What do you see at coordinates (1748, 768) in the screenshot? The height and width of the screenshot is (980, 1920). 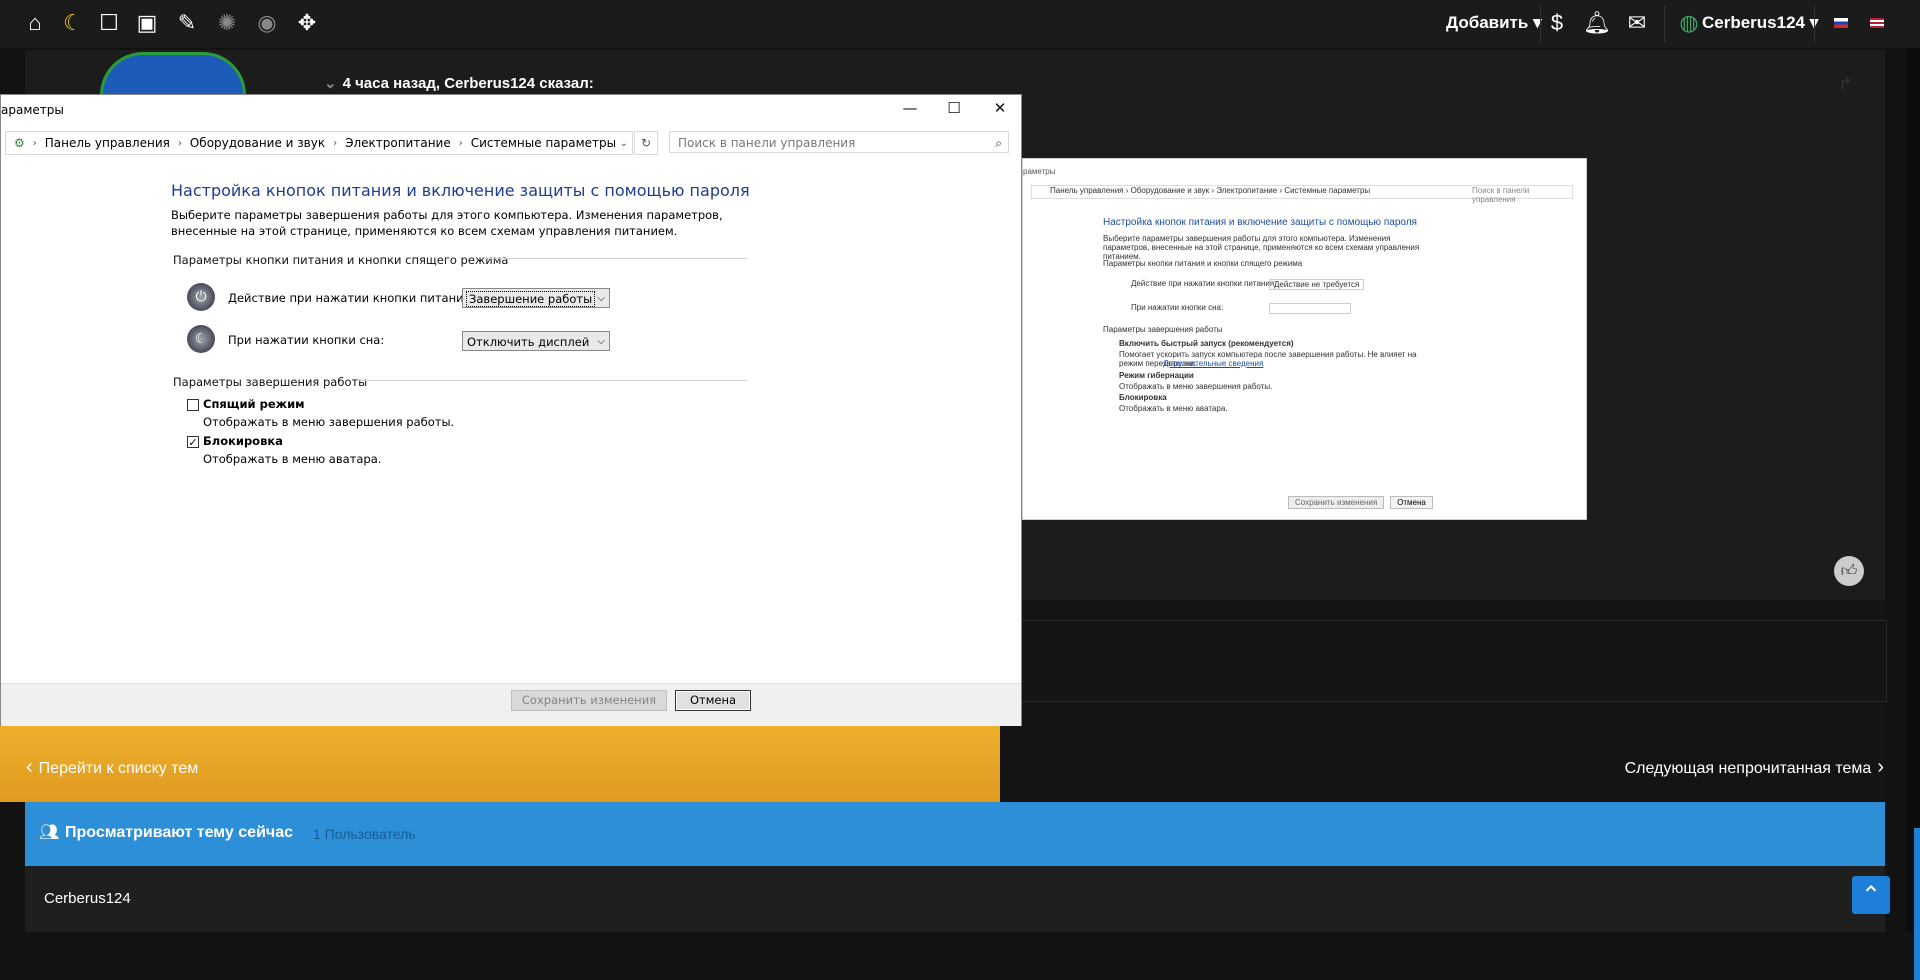 I see `next-topic-text: Следующая непрочитанная тема` at bounding box center [1748, 768].